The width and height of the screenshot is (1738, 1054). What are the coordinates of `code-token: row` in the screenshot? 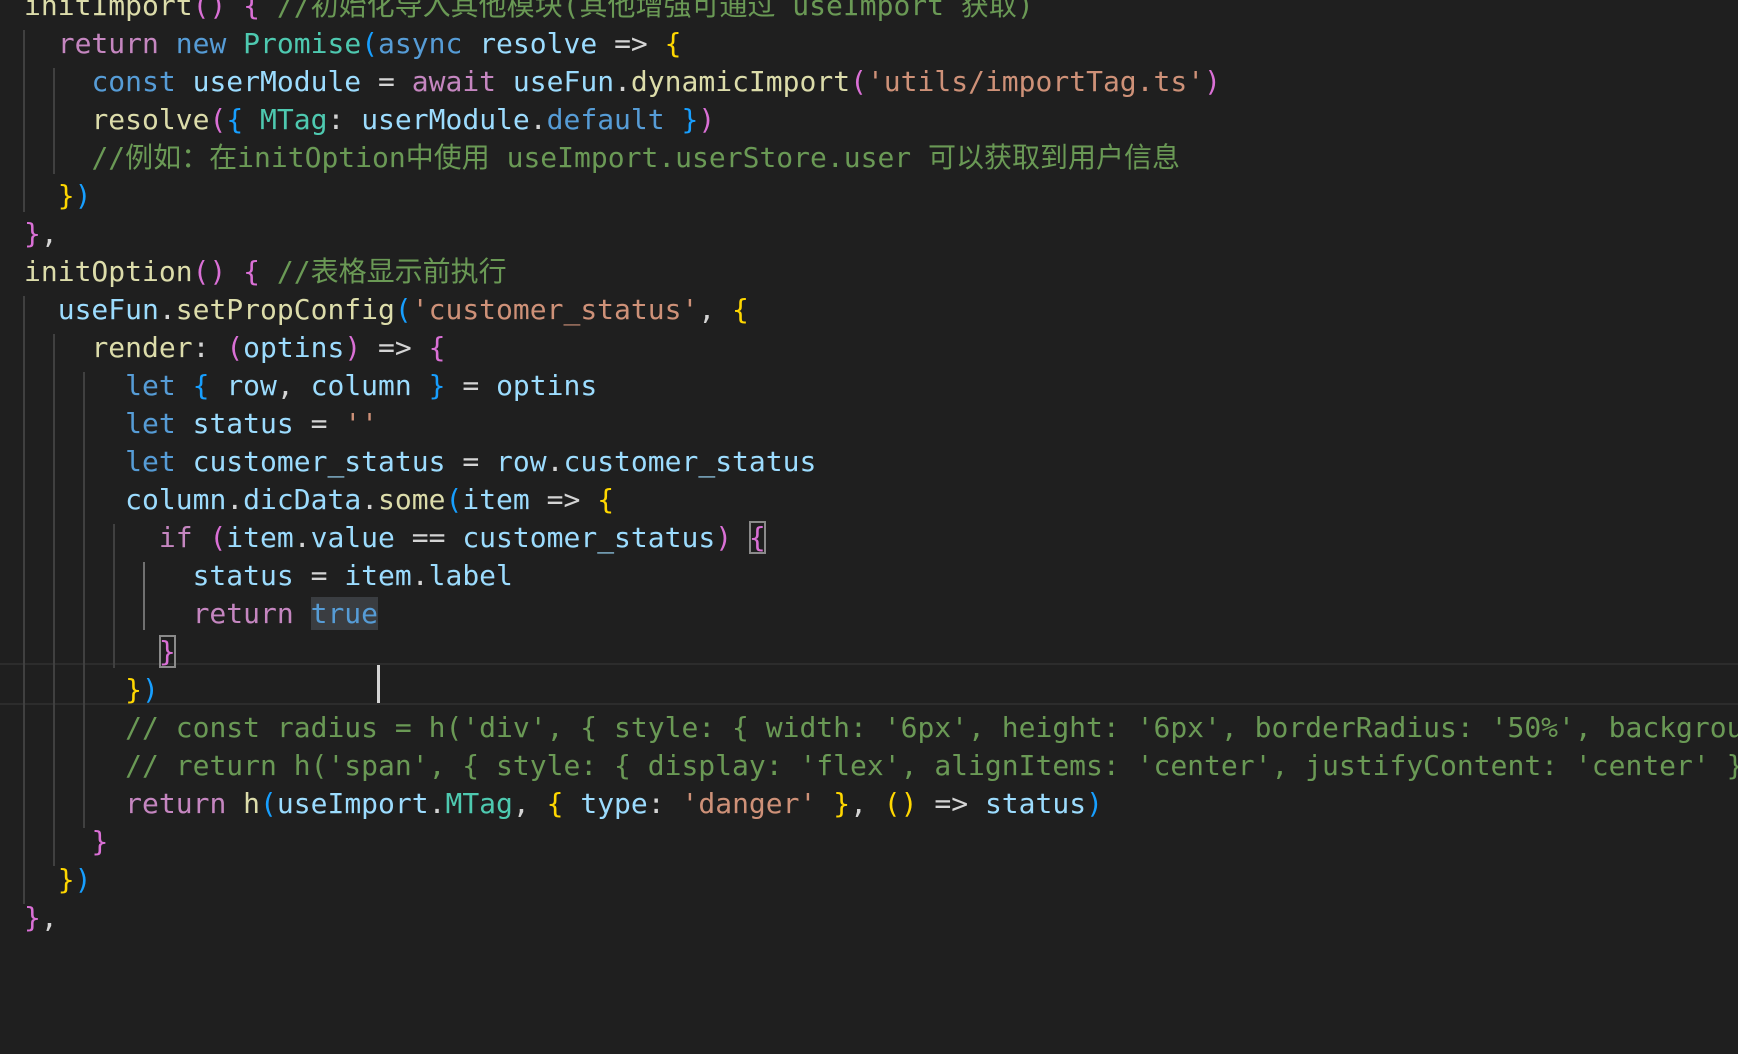 It's located at (521, 461).